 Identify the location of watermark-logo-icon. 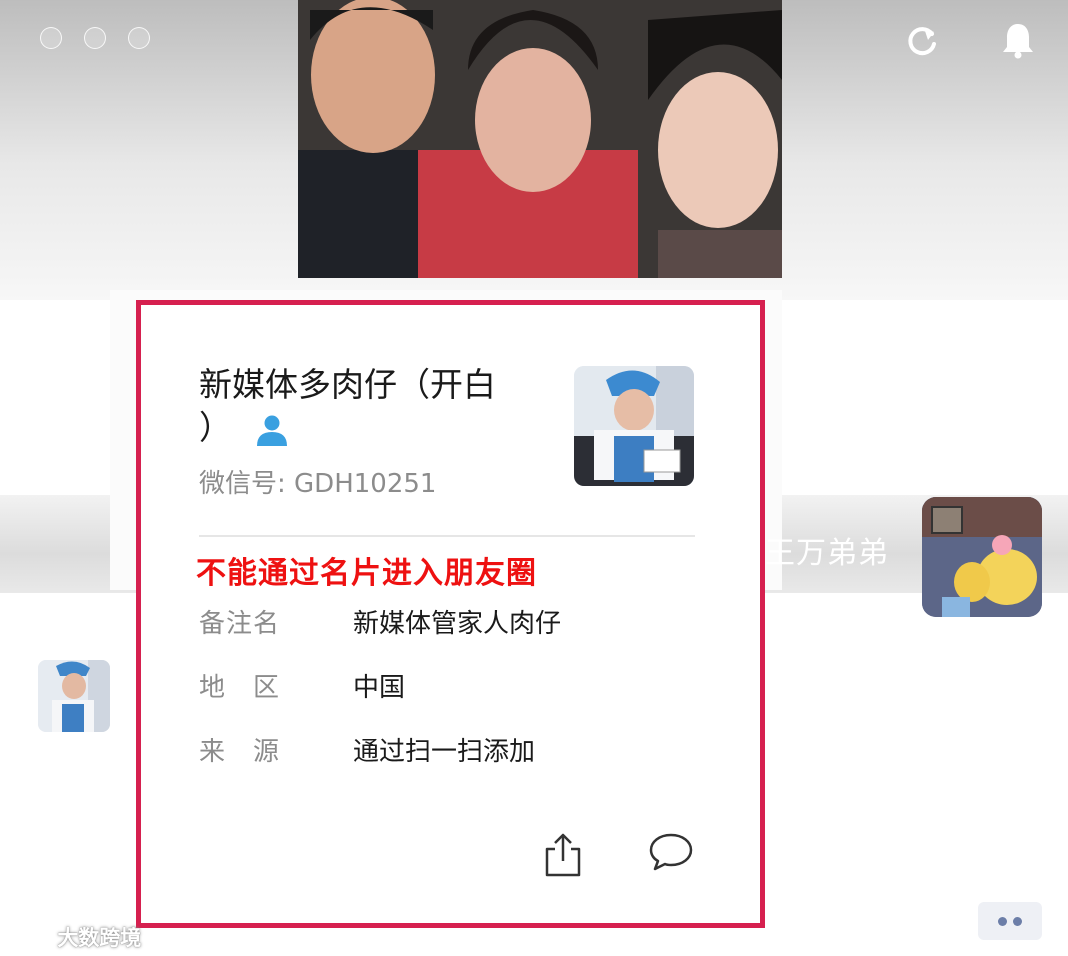
(30, 939).